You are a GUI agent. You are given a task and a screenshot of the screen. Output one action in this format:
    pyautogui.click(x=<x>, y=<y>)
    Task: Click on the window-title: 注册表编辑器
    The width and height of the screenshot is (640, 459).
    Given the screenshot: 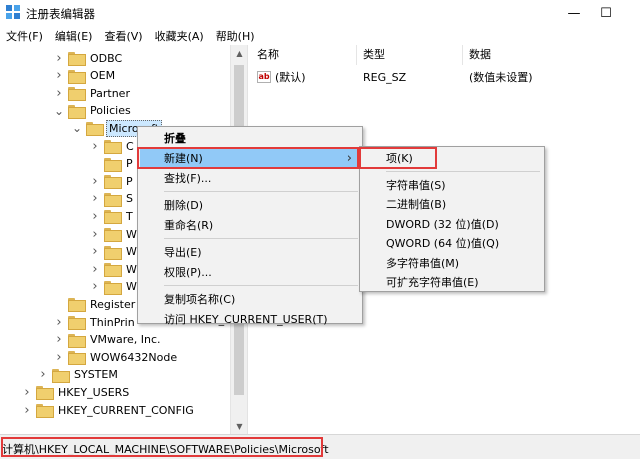 What is the action you would take?
    pyautogui.click(x=60, y=14)
    